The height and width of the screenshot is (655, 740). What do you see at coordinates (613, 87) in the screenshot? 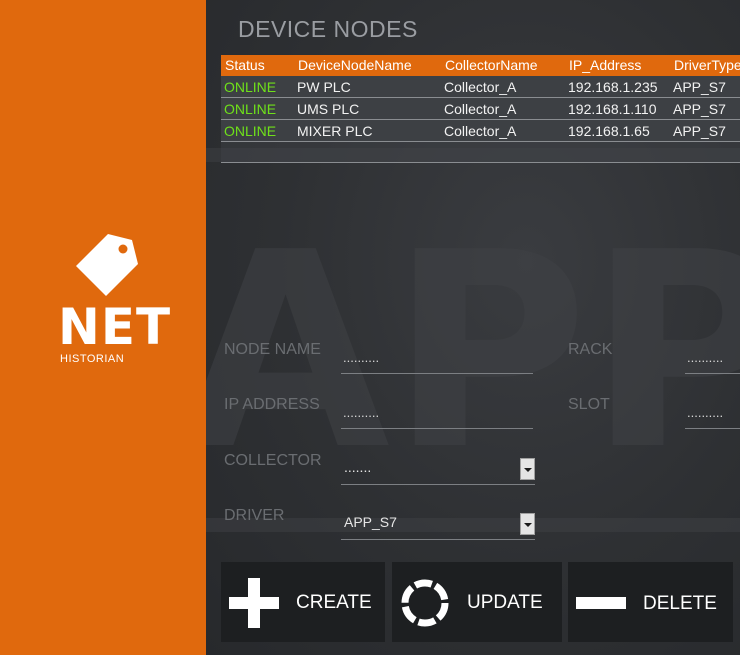
I see `ip-cell: 192.168.1.235` at bounding box center [613, 87].